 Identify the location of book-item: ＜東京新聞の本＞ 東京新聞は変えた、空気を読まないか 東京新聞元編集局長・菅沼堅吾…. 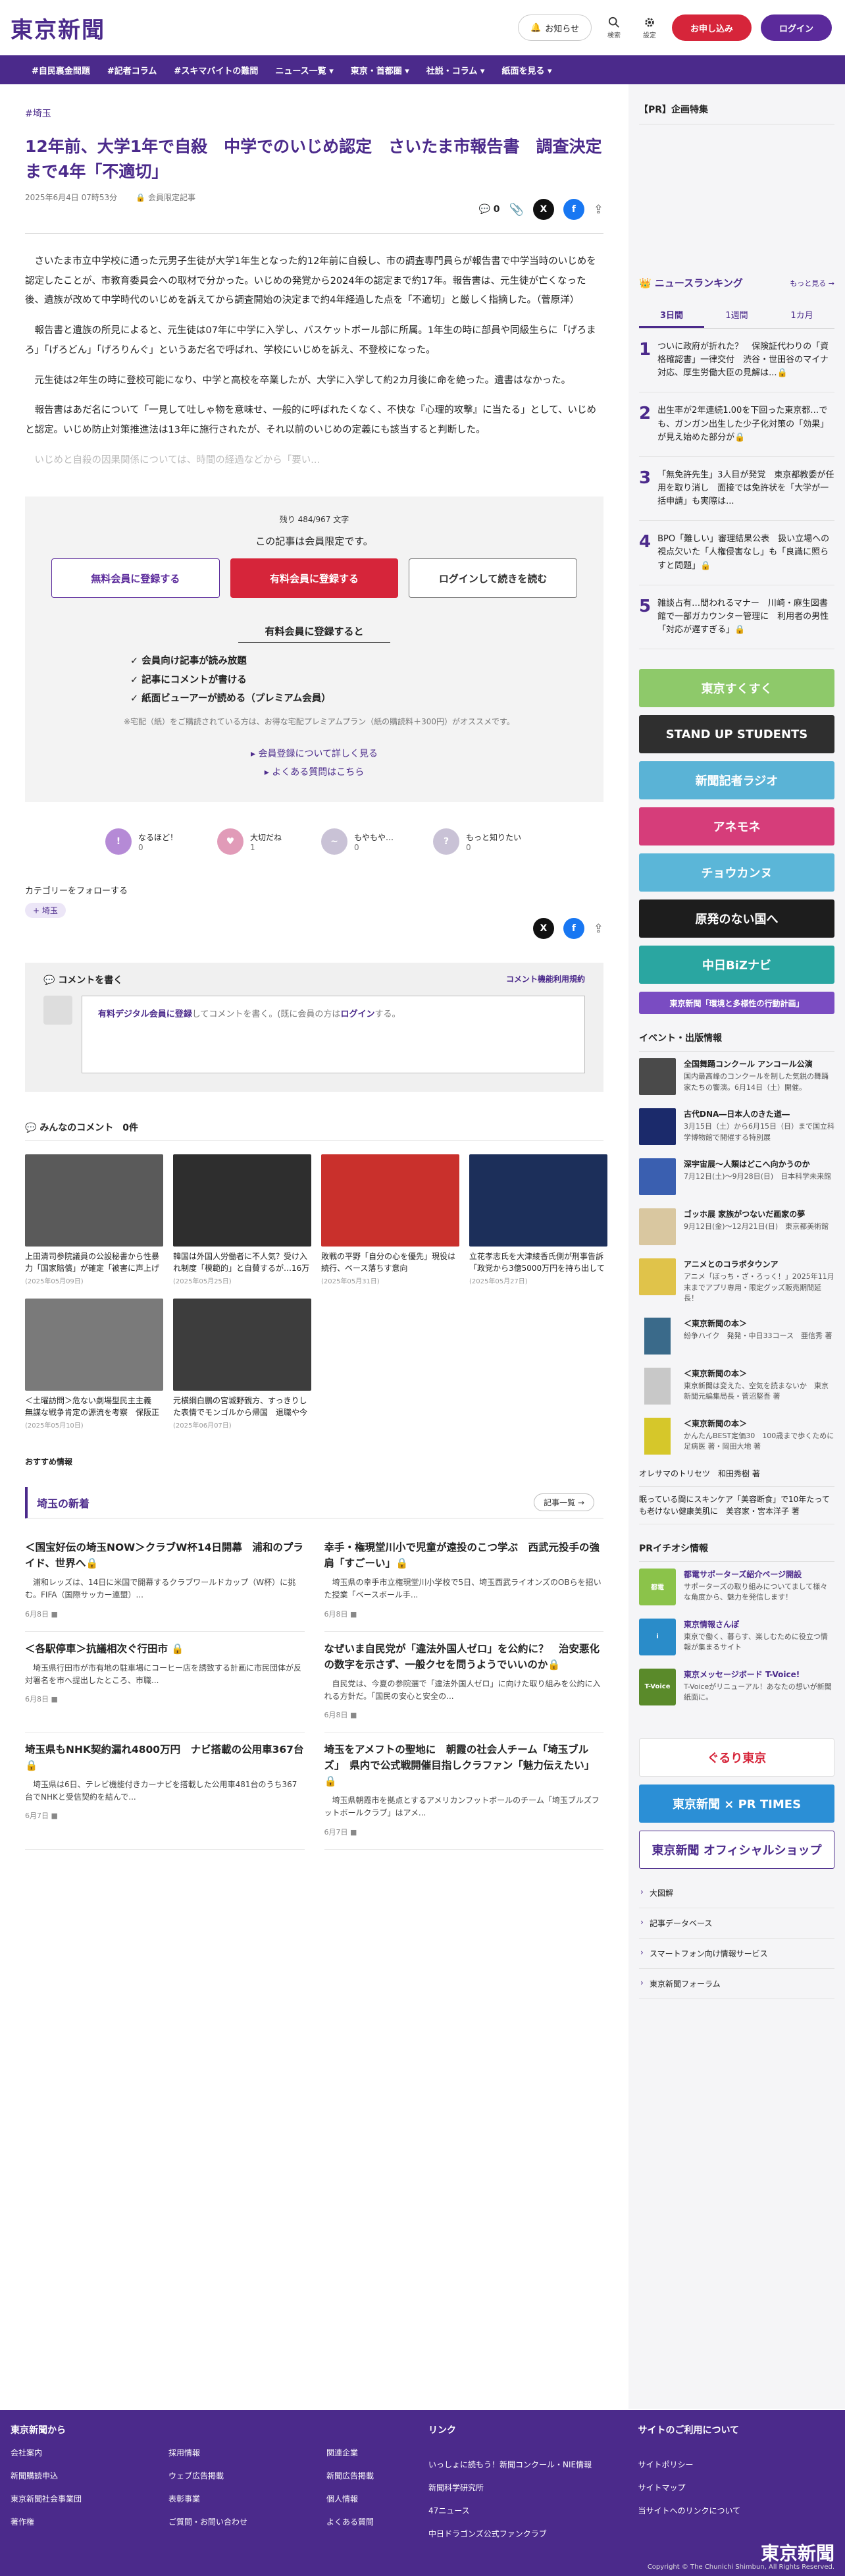
(737, 1386).